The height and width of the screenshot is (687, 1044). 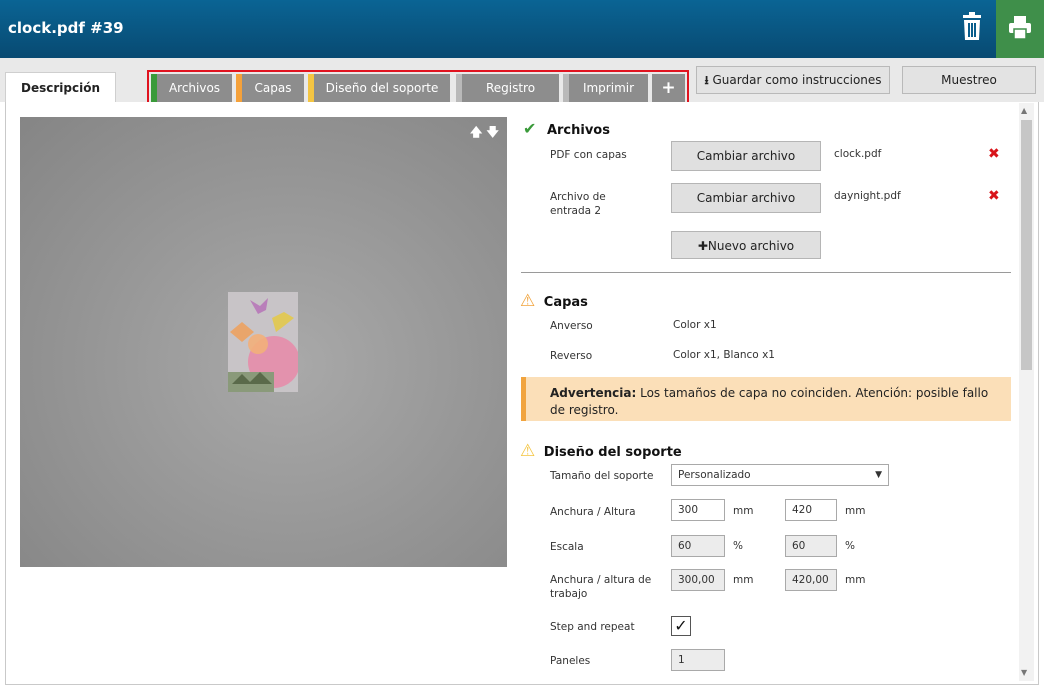 I want to click on step-label: Diseño del soporte, so click(x=382, y=88).